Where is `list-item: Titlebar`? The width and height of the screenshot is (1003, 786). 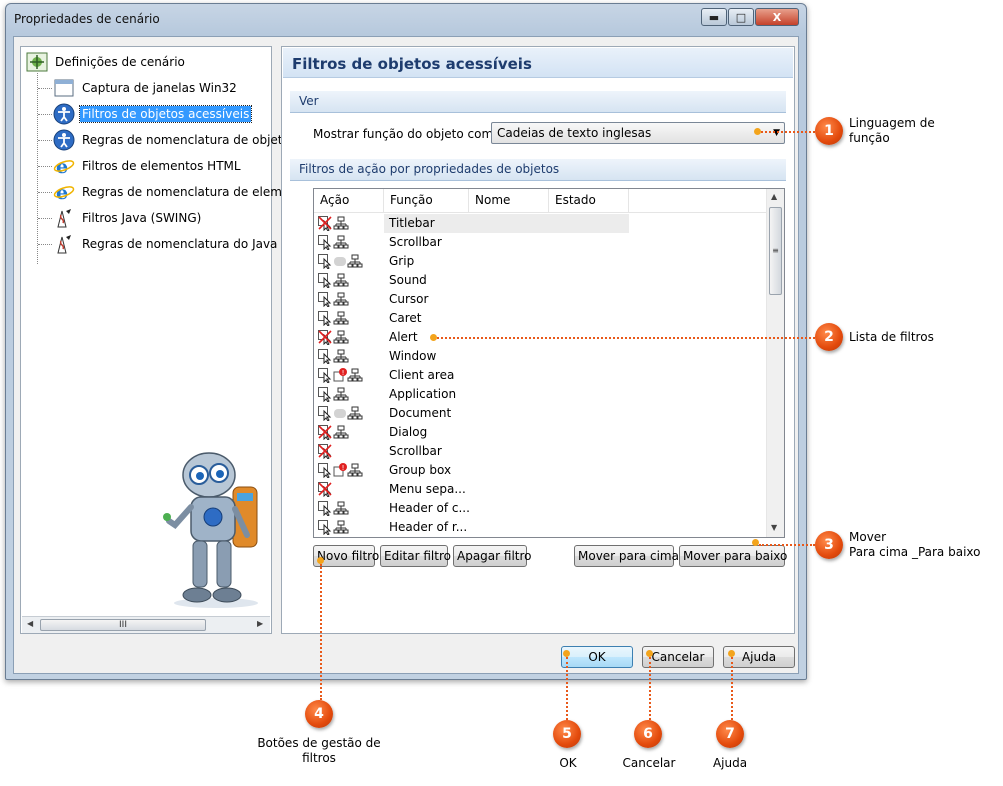 list-item: Titlebar is located at coordinates (540, 223).